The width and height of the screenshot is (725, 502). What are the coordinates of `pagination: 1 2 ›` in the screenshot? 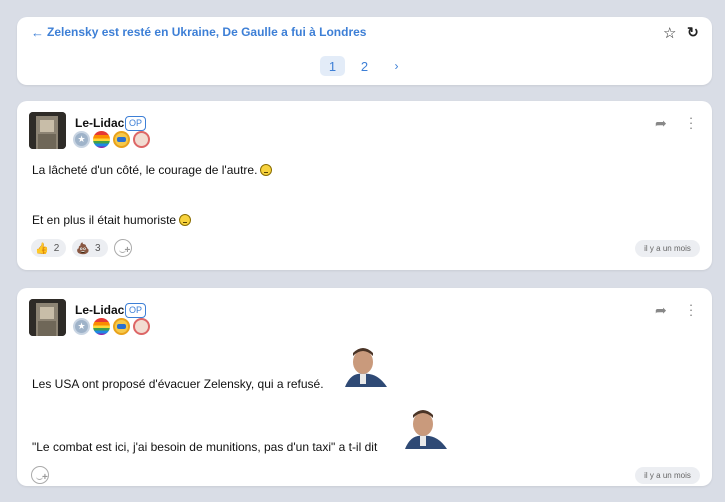 It's located at (364, 66).